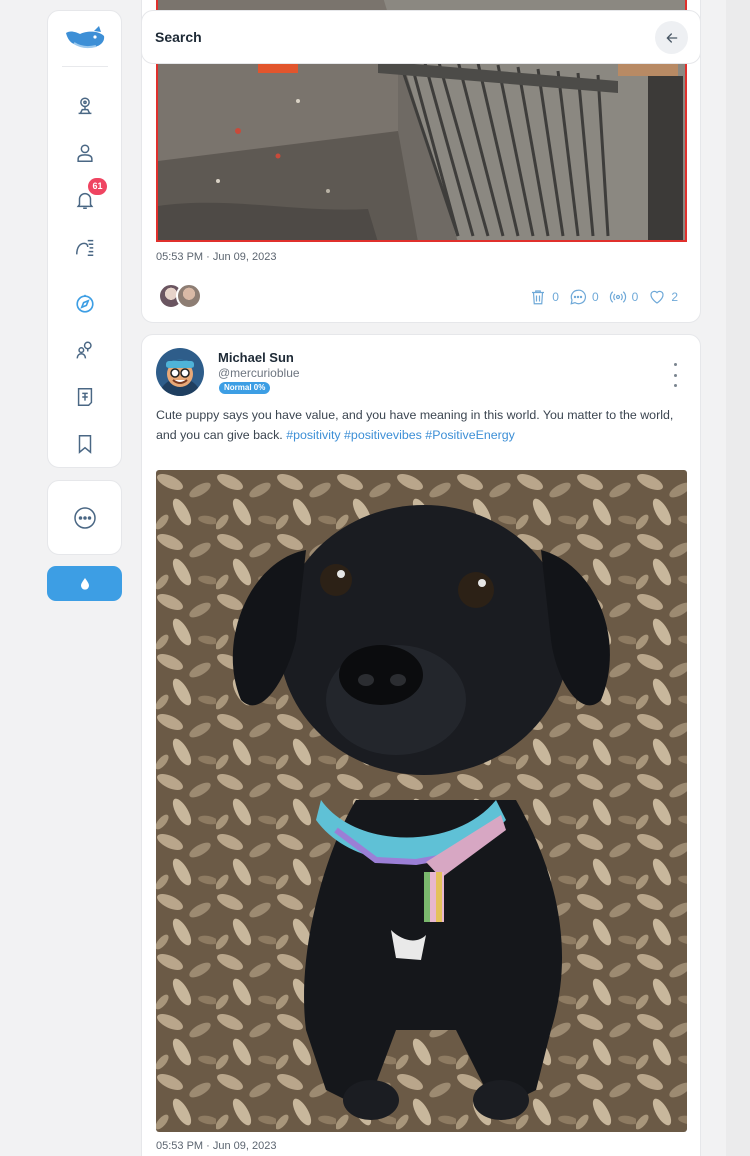 This screenshot has width=750, height=1156. Describe the element at coordinates (578, 297) in the screenshot. I see `comment-icon` at that location.